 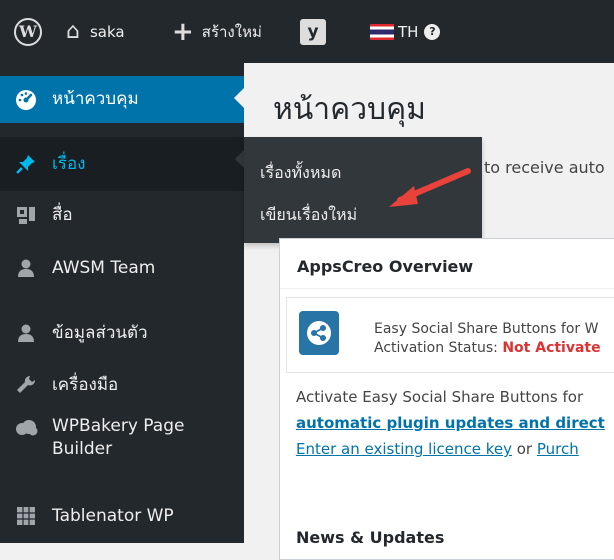 What do you see at coordinates (95, 99) in the screenshot?
I see `sidebar-item-label: หน้าควบคุม` at bounding box center [95, 99].